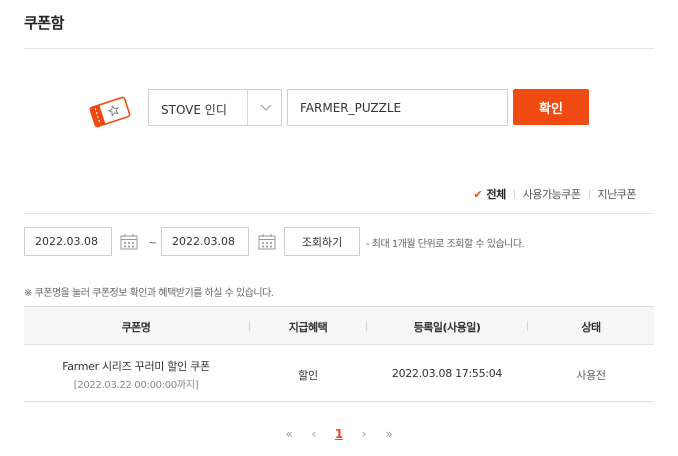 This screenshot has height=456, width=678. I want to click on chevron-down-icon, so click(266, 108).